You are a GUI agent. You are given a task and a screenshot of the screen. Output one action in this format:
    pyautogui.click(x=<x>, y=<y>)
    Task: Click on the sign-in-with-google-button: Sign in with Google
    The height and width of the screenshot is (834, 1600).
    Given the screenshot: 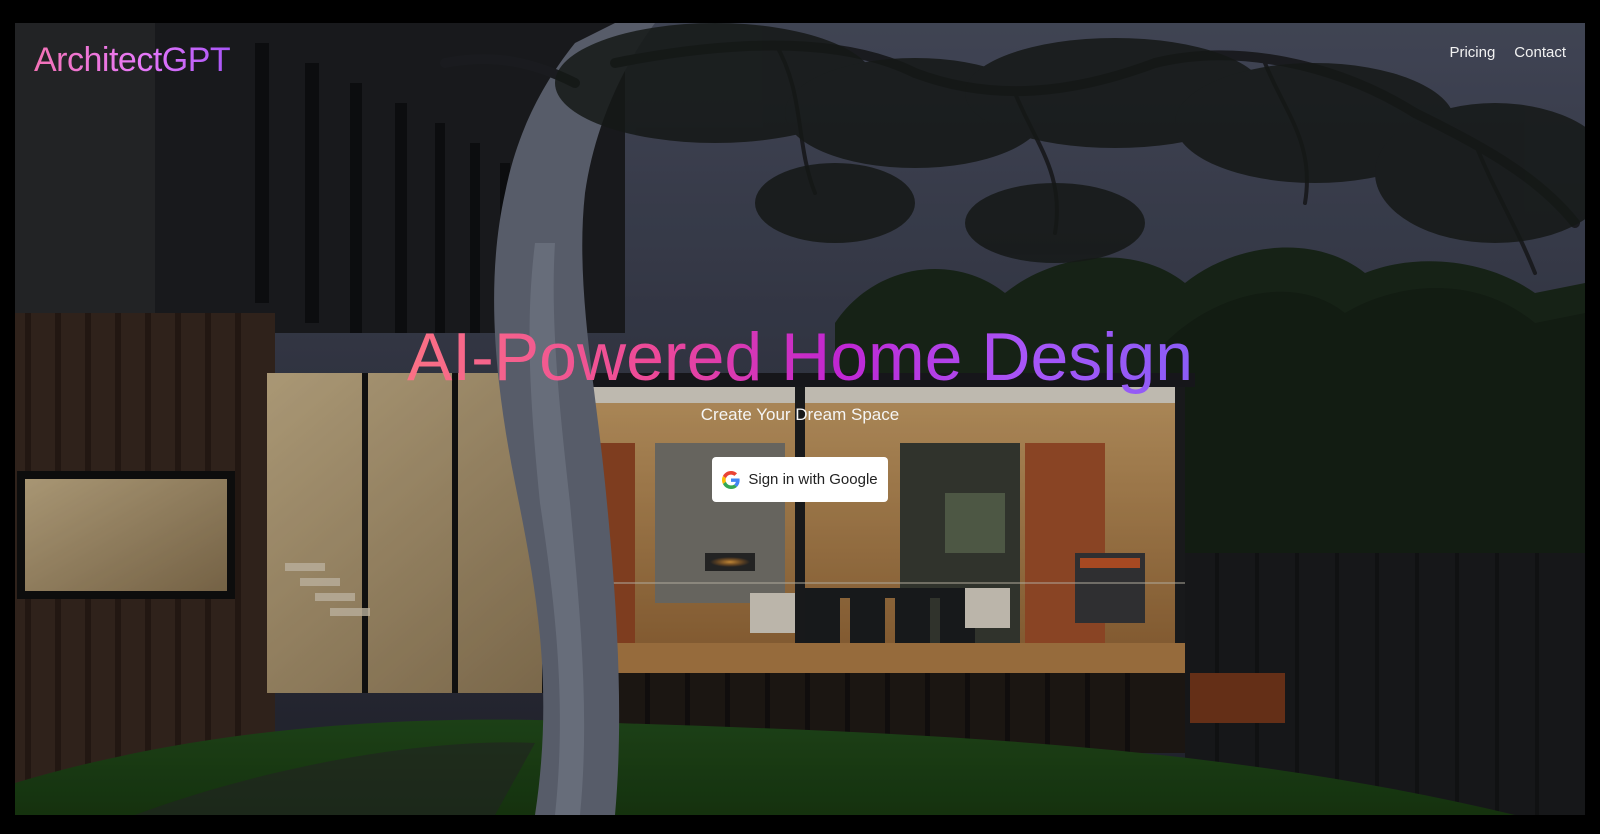 What is the action you would take?
    pyautogui.click(x=800, y=479)
    